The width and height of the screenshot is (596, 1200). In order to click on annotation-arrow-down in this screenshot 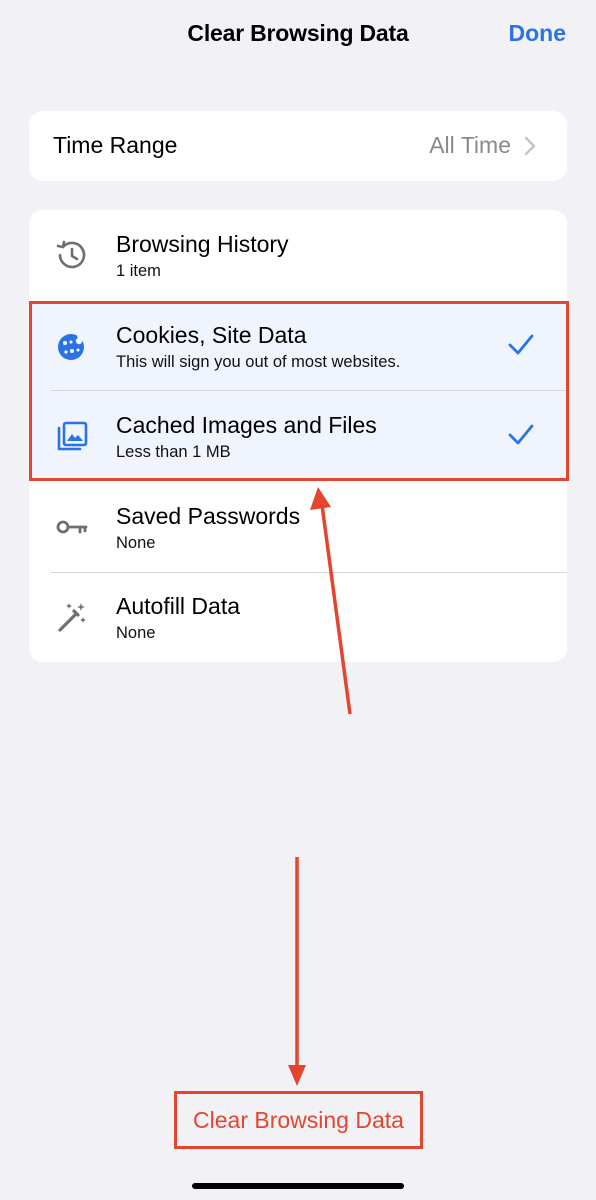, I will do `click(297, 971)`.